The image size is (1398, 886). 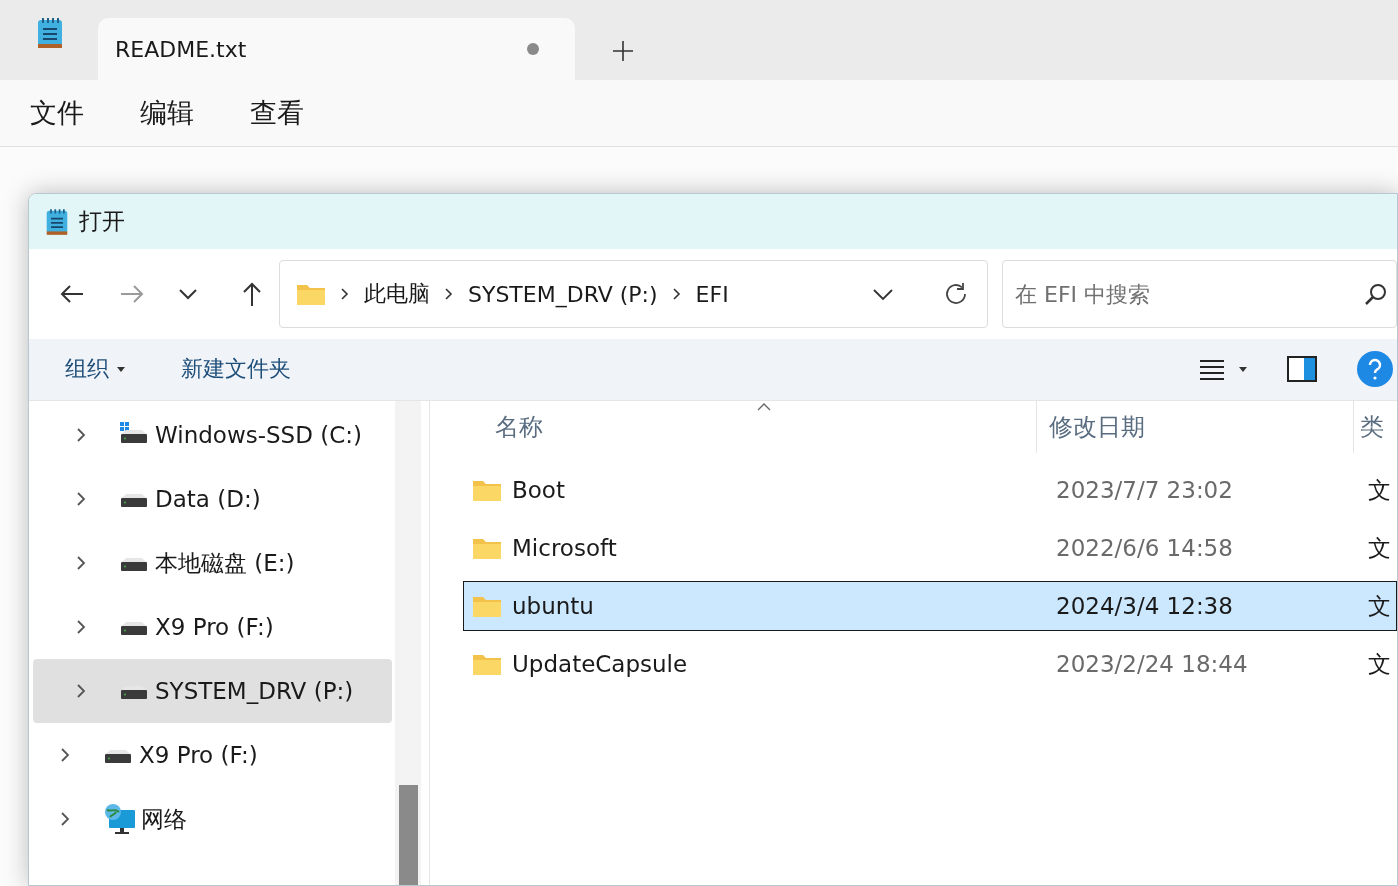 What do you see at coordinates (95, 369) in the screenshot?
I see `organize-menu: 组织` at bounding box center [95, 369].